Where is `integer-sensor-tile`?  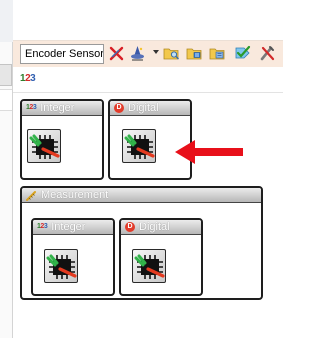
integer-sensor-tile is located at coordinates (44, 146).